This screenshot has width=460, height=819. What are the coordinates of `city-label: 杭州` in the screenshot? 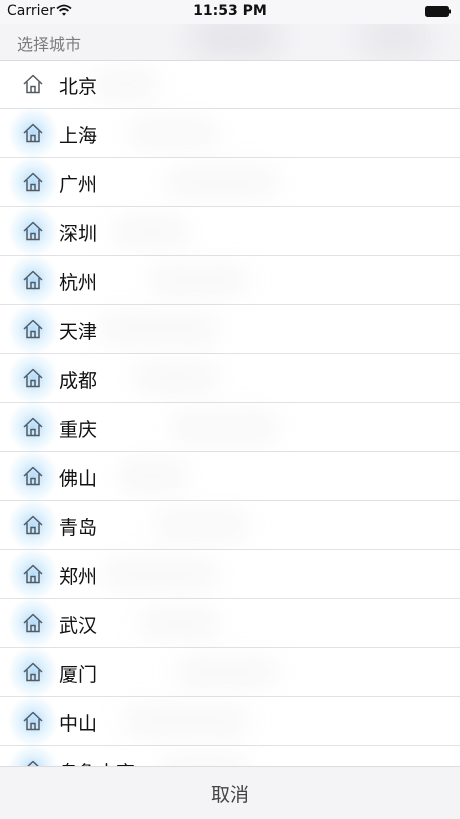 It's located at (78, 283).